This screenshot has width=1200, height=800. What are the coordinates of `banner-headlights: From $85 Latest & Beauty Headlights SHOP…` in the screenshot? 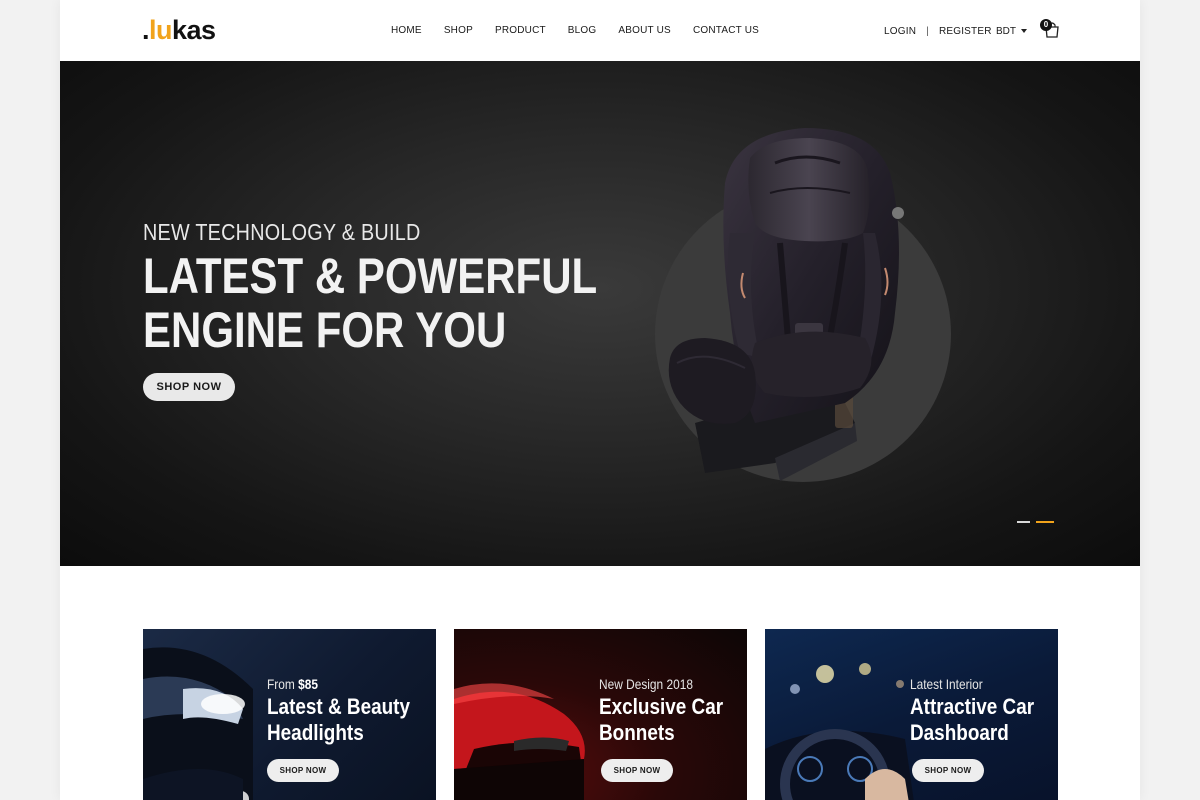 It's located at (289, 714).